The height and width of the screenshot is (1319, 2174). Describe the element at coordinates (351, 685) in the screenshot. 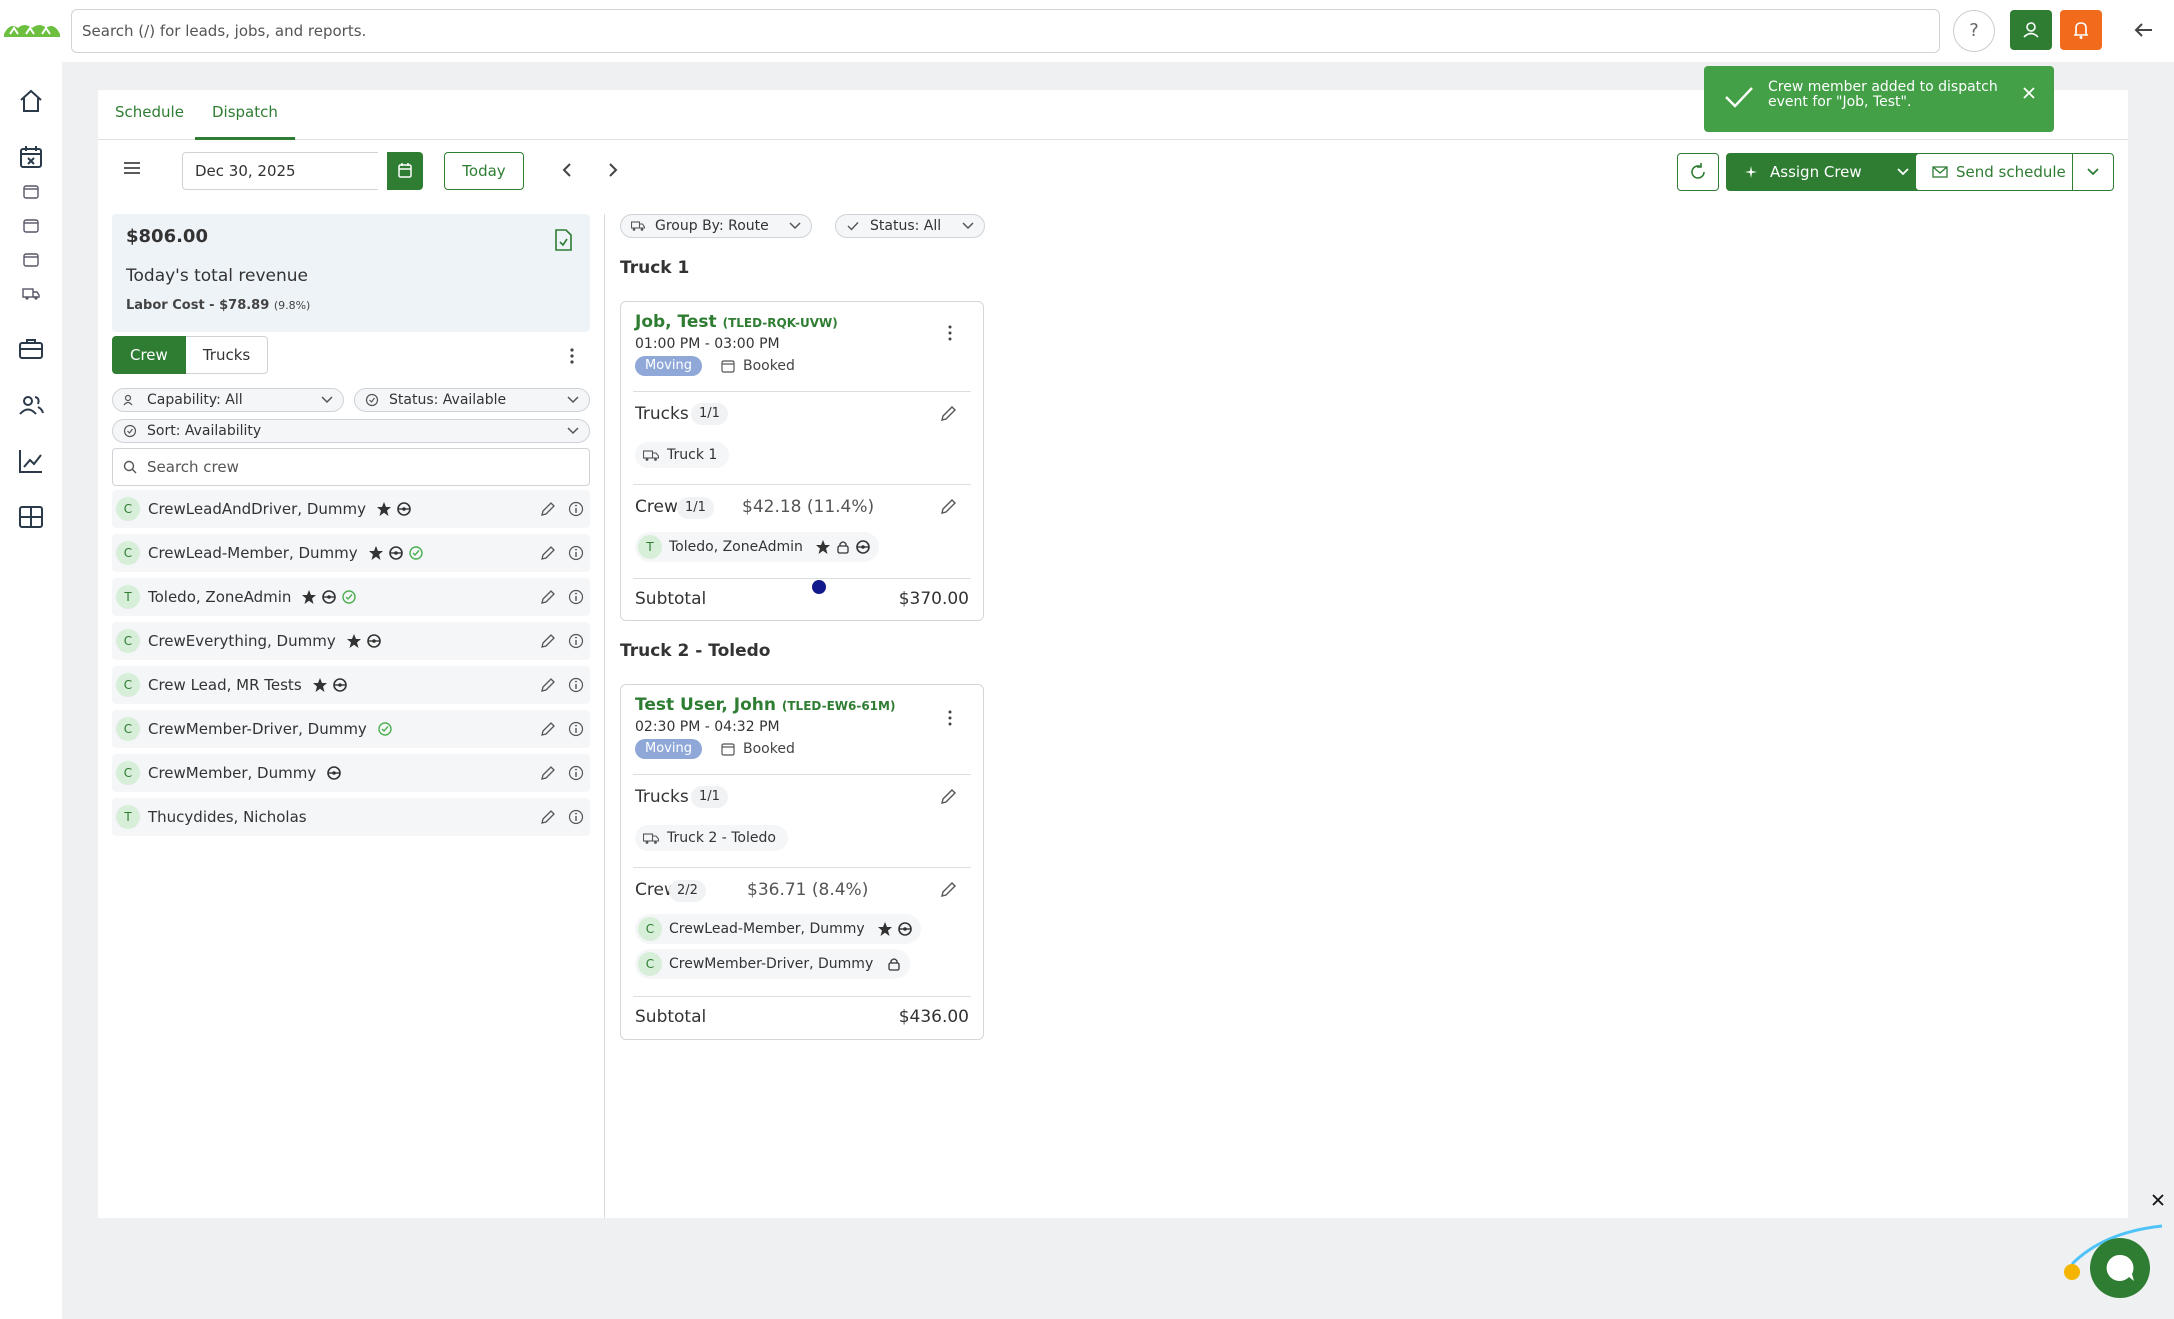

I see `crew-list-item: C Crew Lead, MR Tests` at that location.